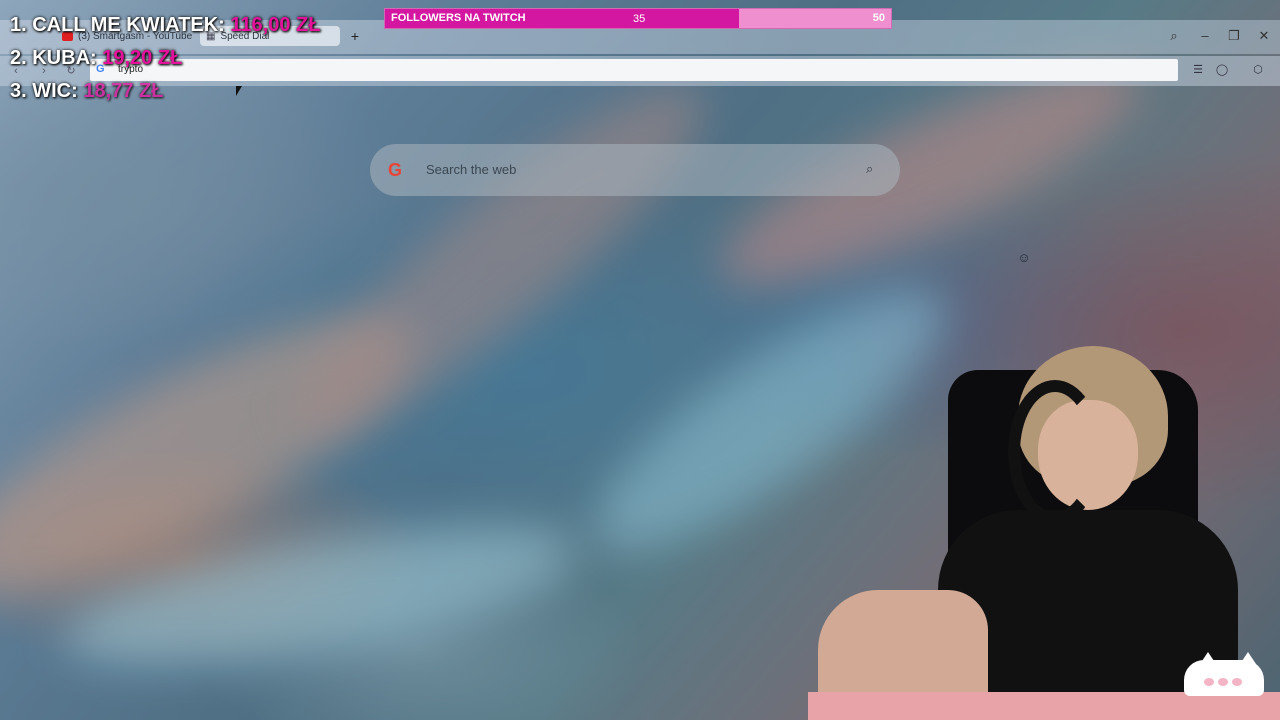  What do you see at coordinates (458, 18) in the screenshot?
I see `goal-title: FOLLOWERS NA TWITCH` at bounding box center [458, 18].